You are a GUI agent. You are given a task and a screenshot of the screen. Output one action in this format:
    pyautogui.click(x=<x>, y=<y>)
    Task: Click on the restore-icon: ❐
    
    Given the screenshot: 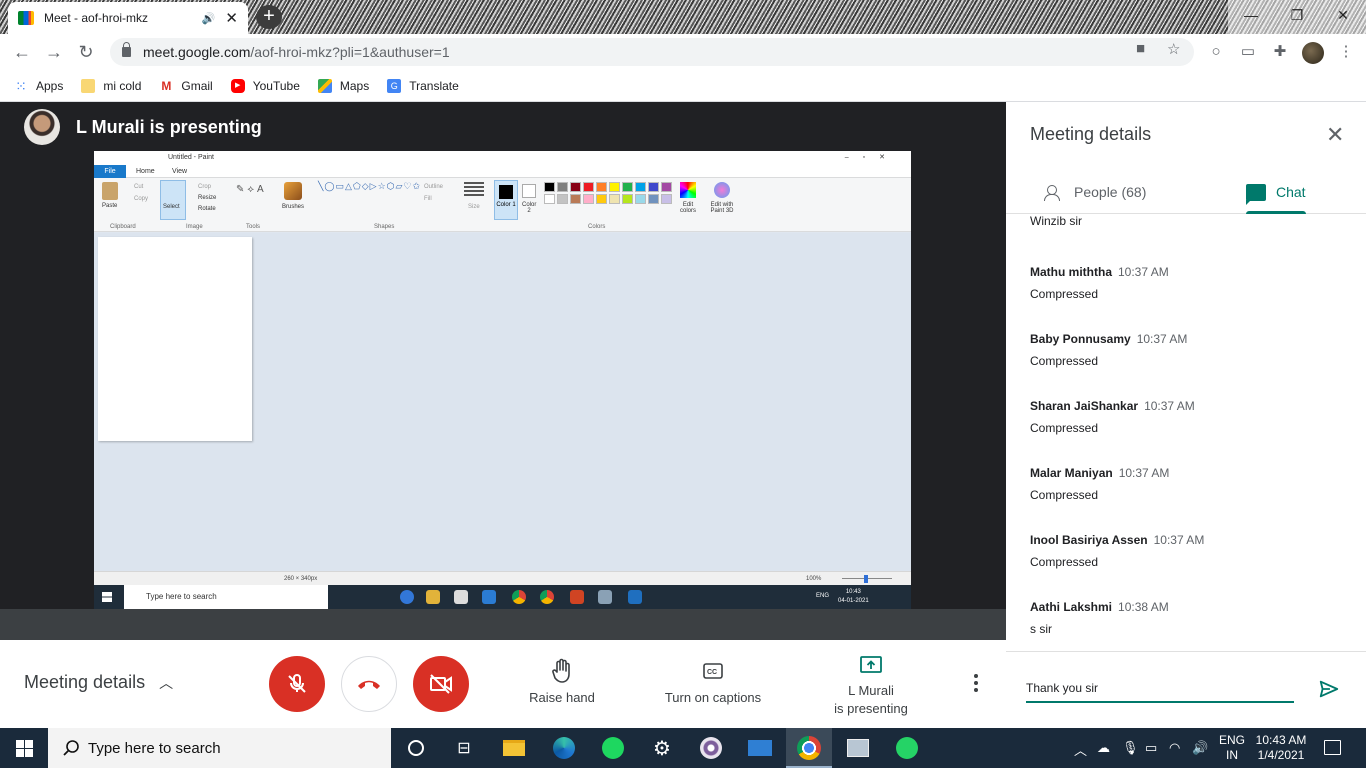 What is the action you would take?
    pyautogui.click(x=1297, y=17)
    